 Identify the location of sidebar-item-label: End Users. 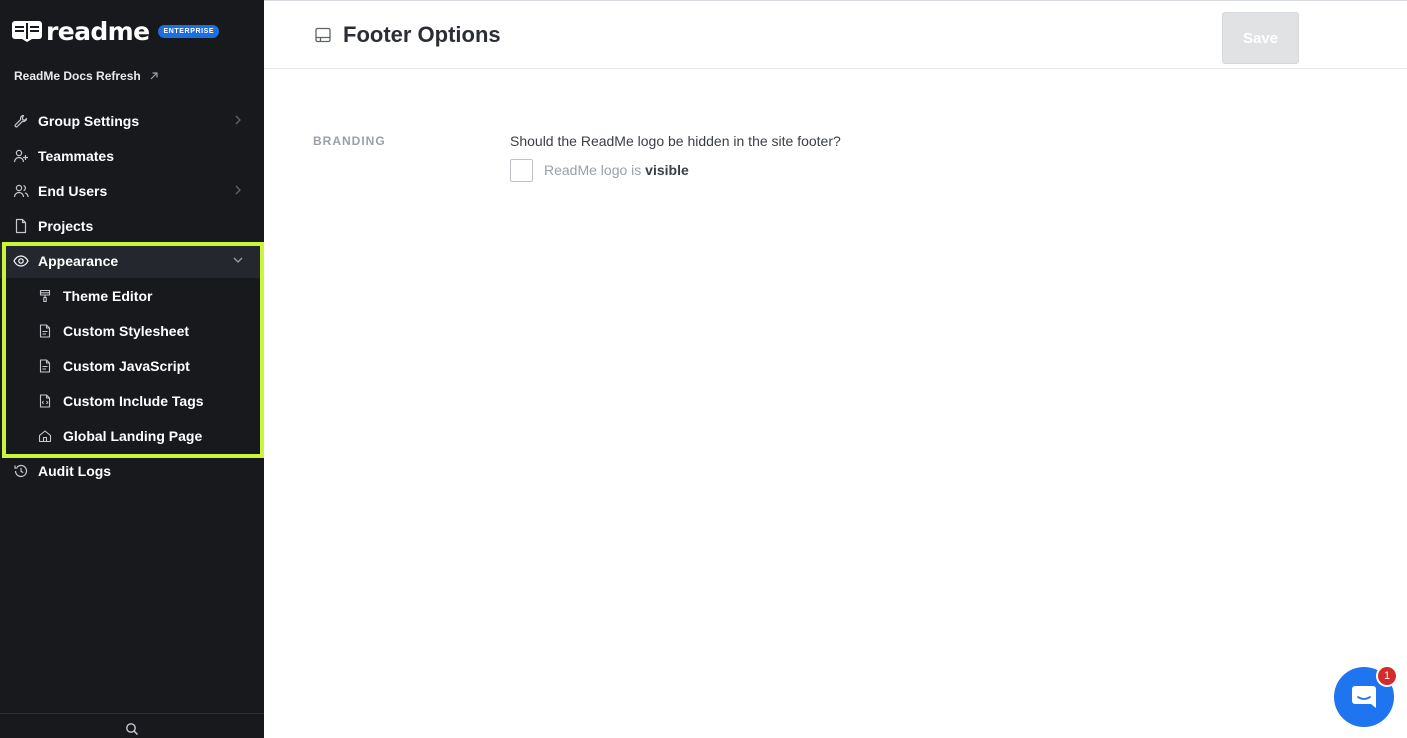
(73, 190).